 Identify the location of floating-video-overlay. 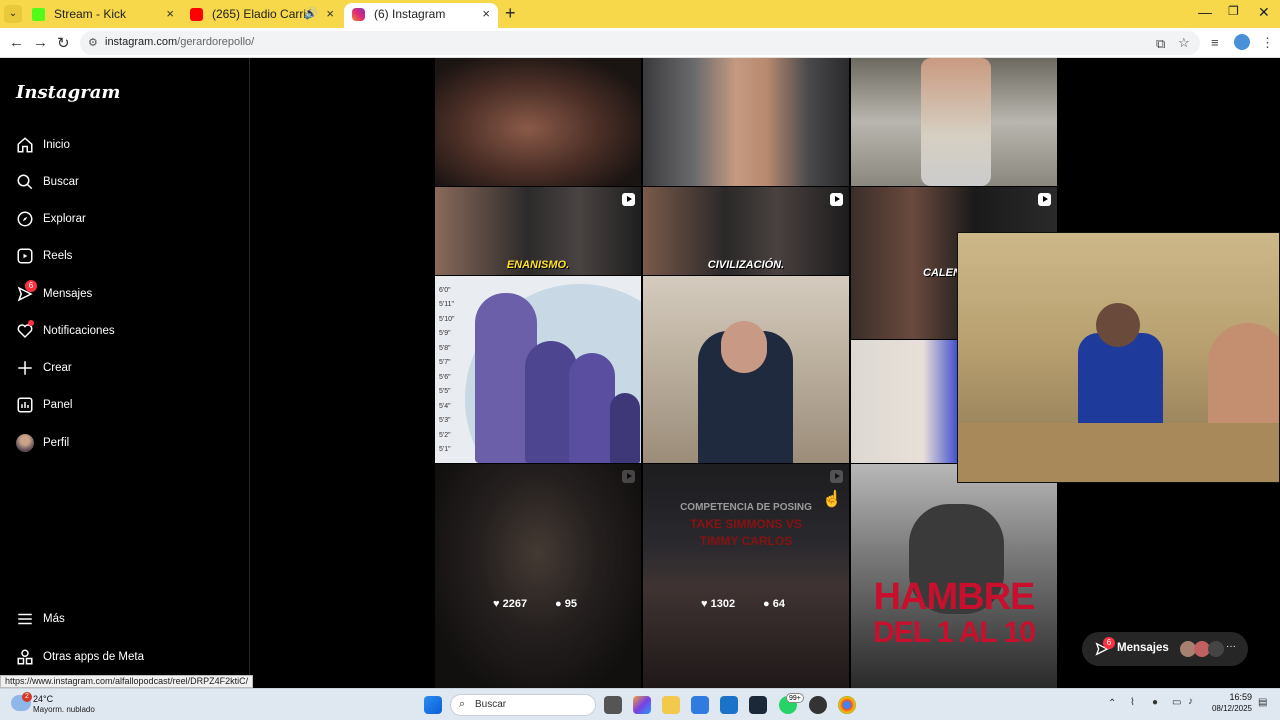
(1118, 357).